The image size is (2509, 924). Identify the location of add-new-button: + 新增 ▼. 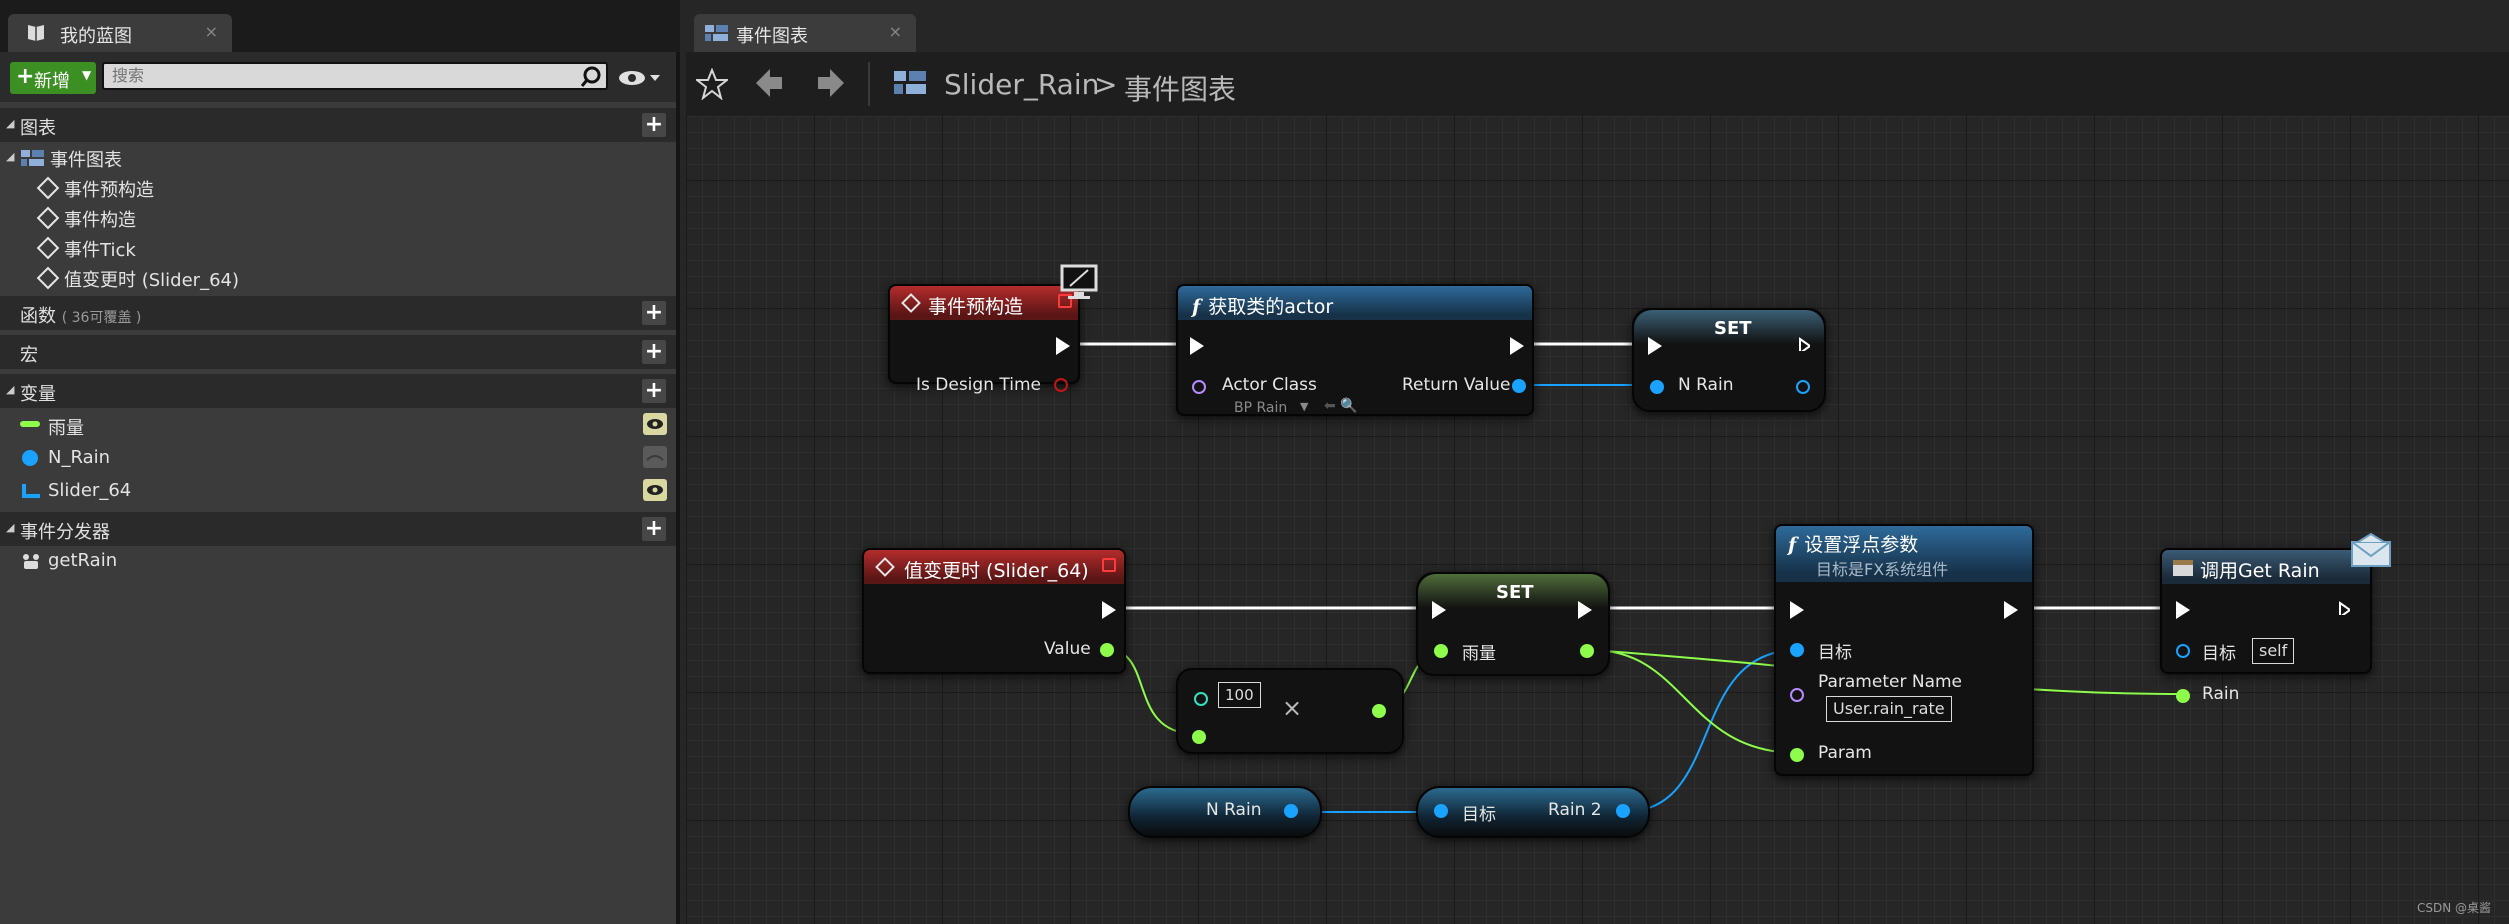
(53, 78).